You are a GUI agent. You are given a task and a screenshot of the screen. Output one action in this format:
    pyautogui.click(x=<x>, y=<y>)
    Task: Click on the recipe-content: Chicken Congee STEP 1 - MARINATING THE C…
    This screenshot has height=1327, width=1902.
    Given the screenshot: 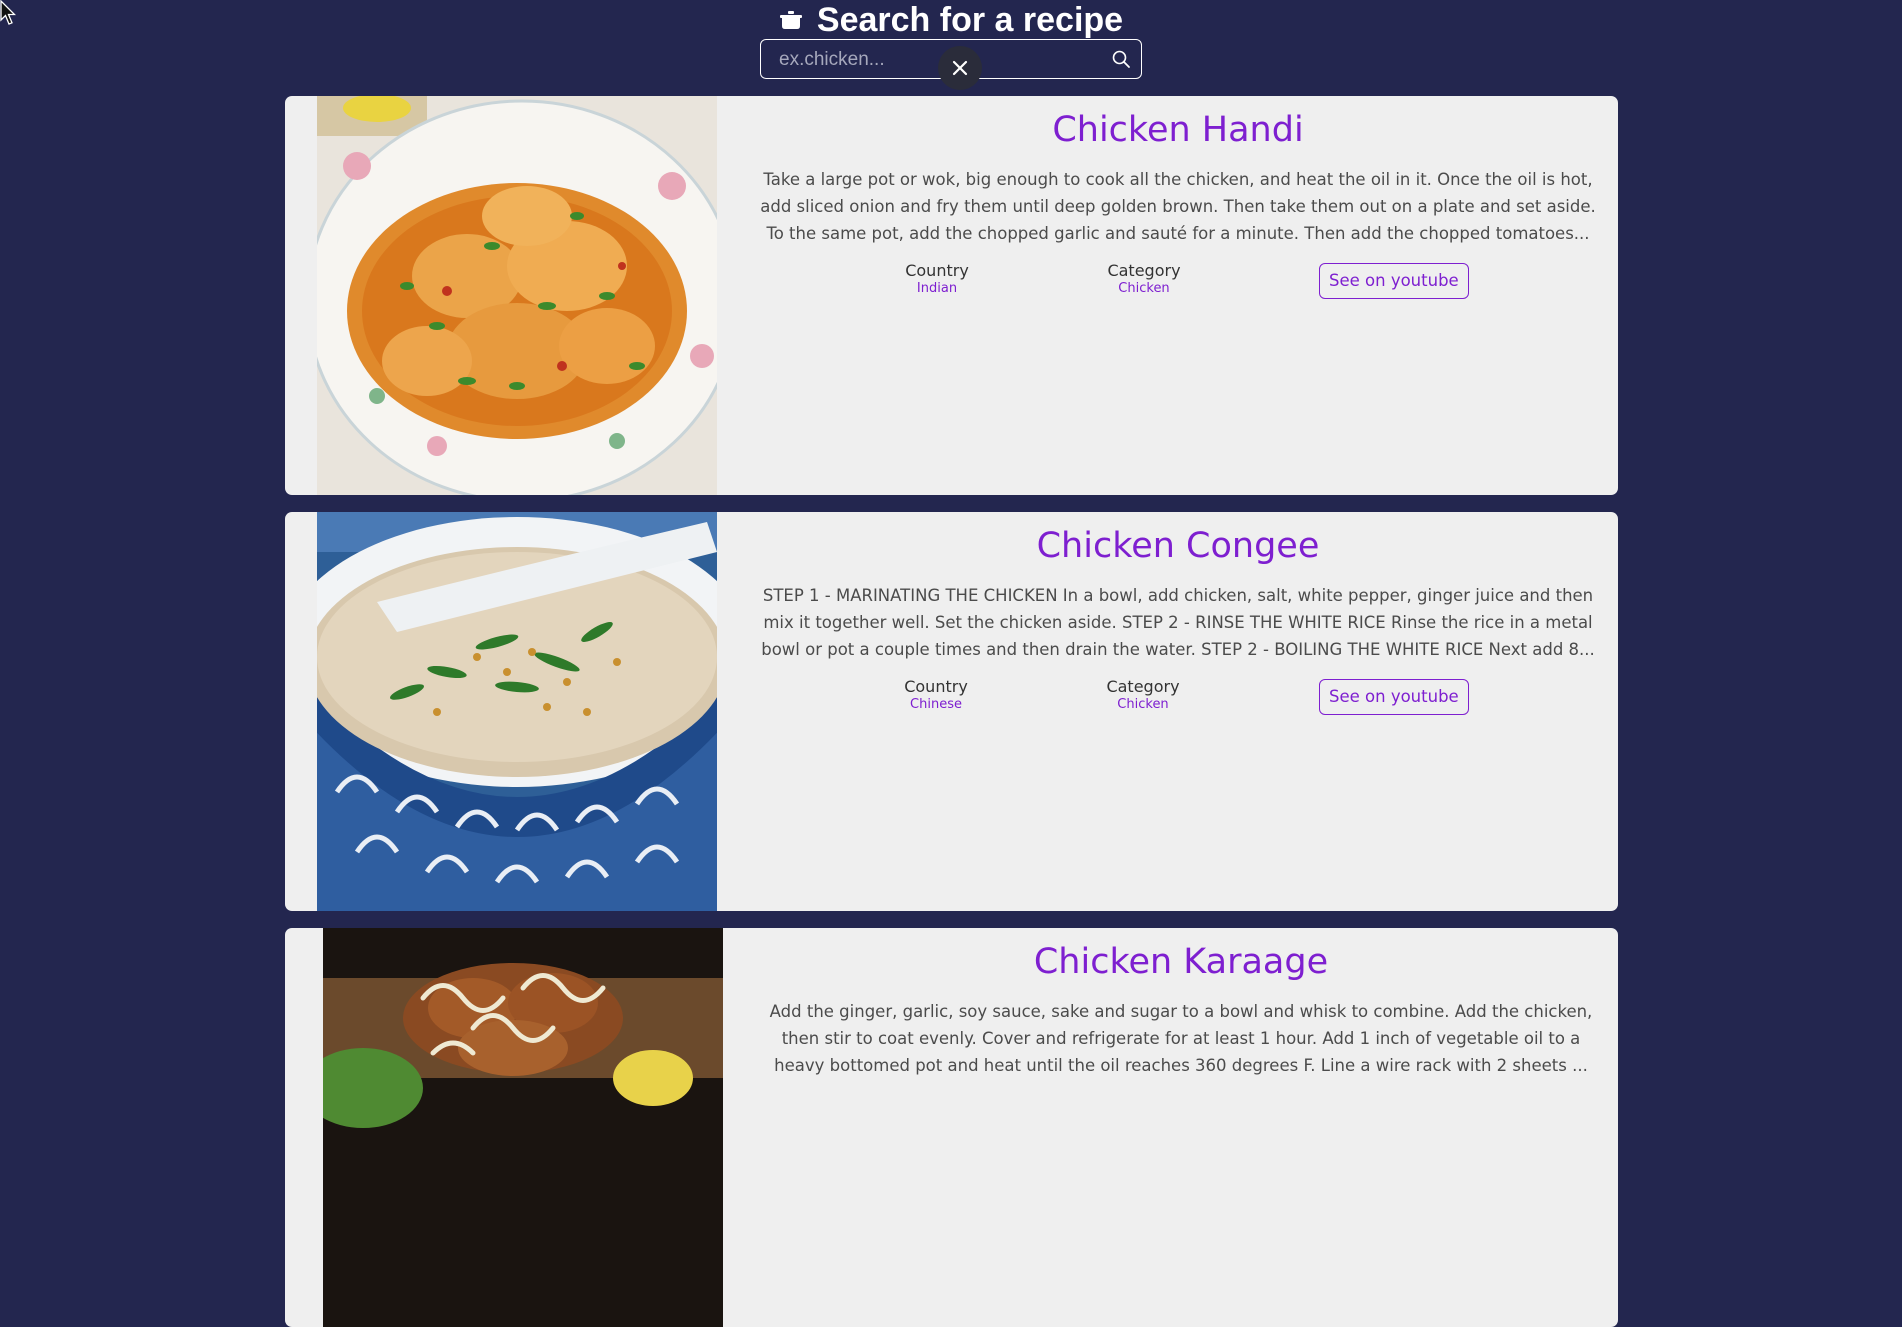 What is the action you would take?
    pyautogui.click(x=1178, y=711)
    